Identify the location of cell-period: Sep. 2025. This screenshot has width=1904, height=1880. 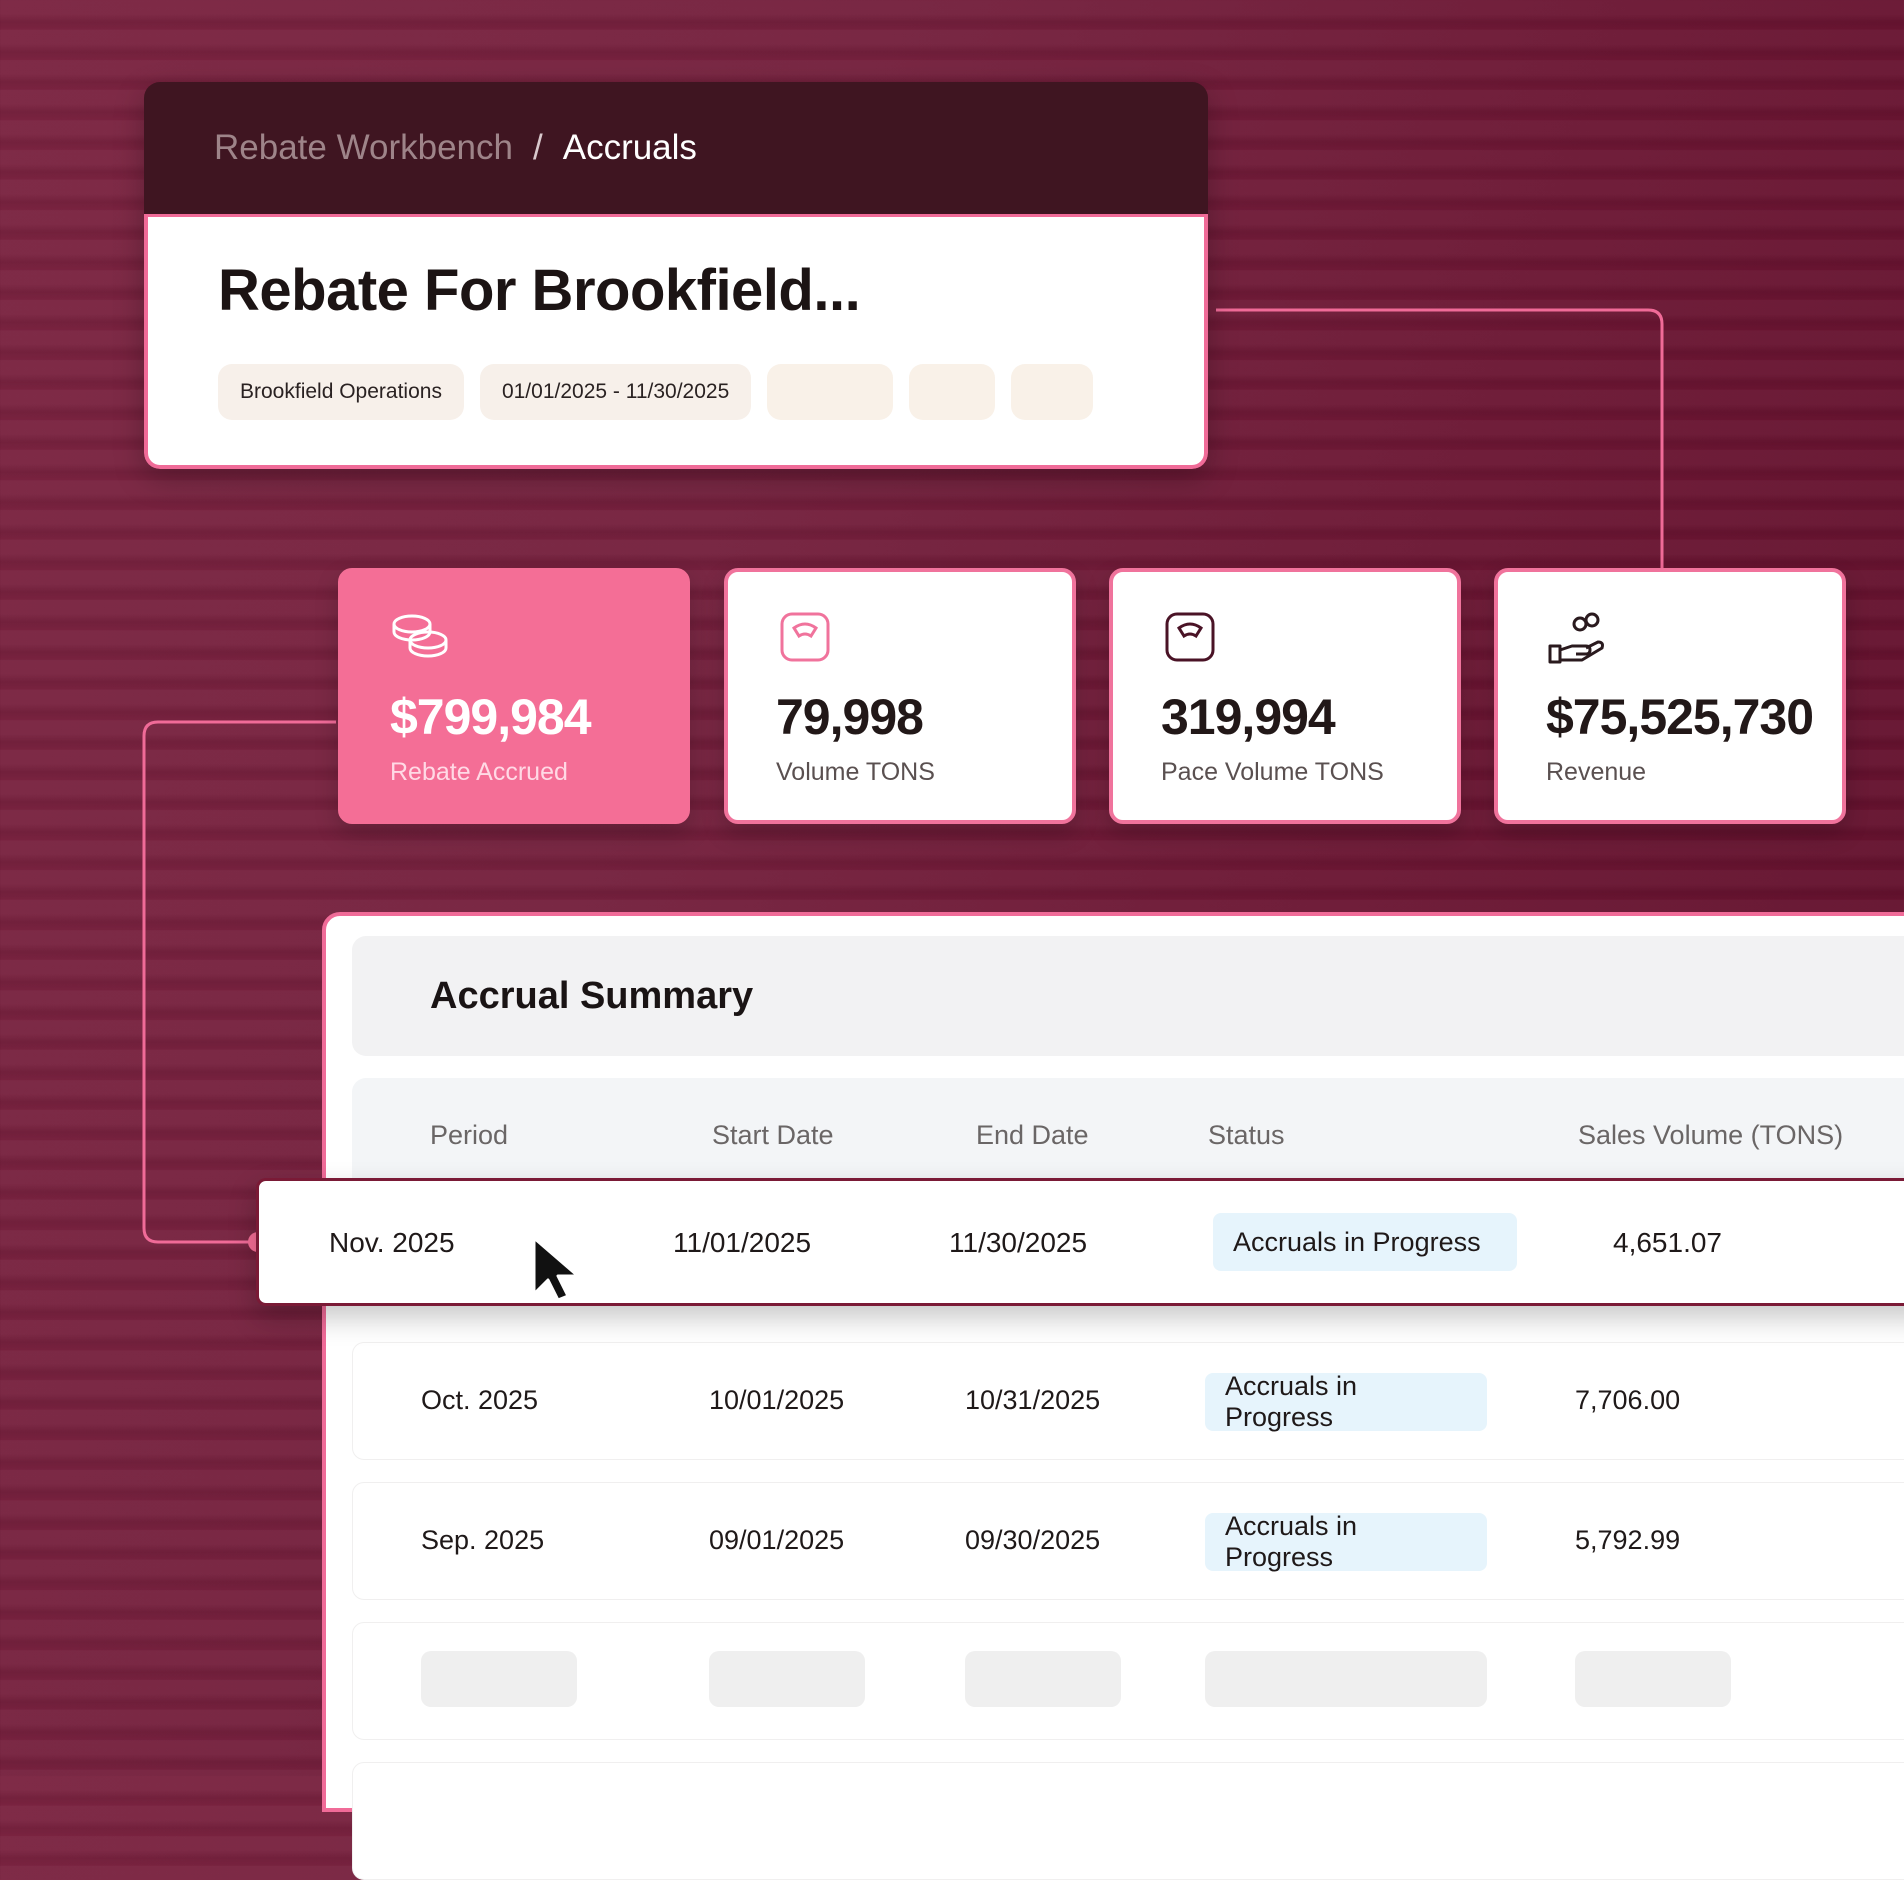
(483, 1540).